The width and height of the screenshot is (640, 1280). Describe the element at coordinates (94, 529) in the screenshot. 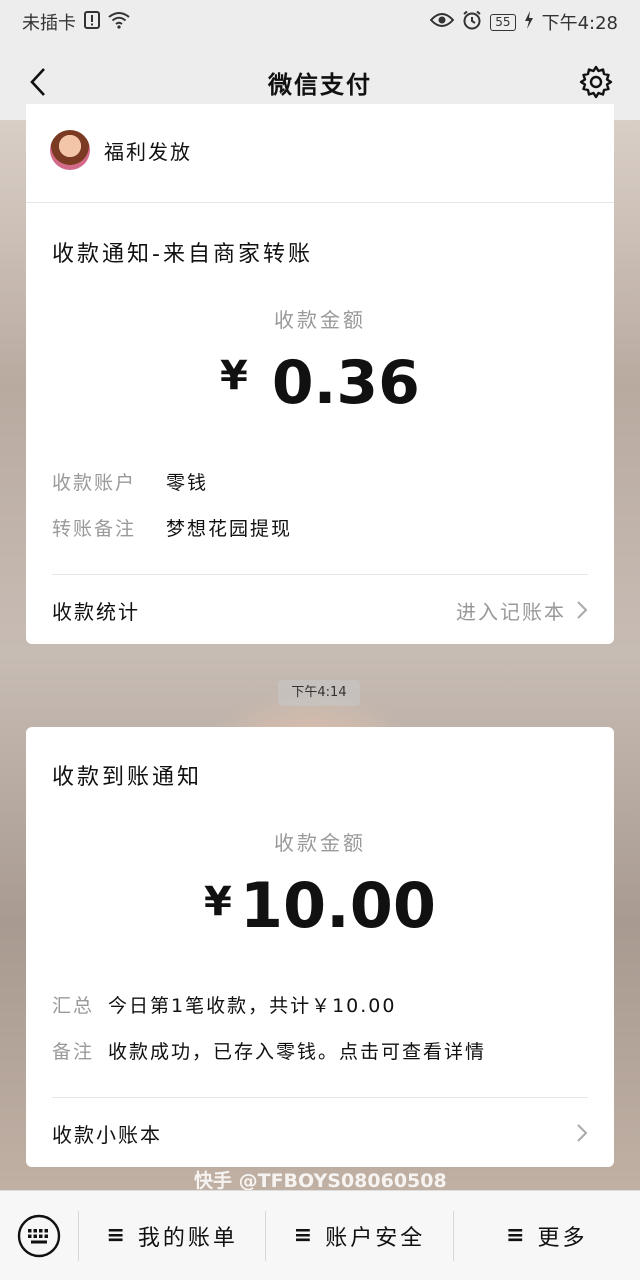

I see `row-key: 转账备注` at that location.